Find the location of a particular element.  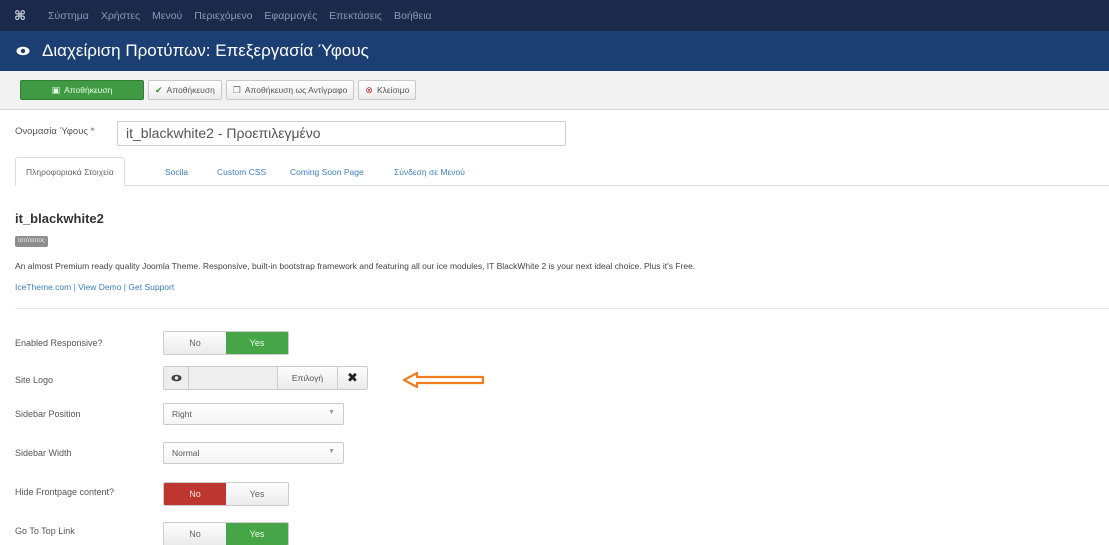

close-button-label: Κλείσιμο is located at coordinates (393, 90).